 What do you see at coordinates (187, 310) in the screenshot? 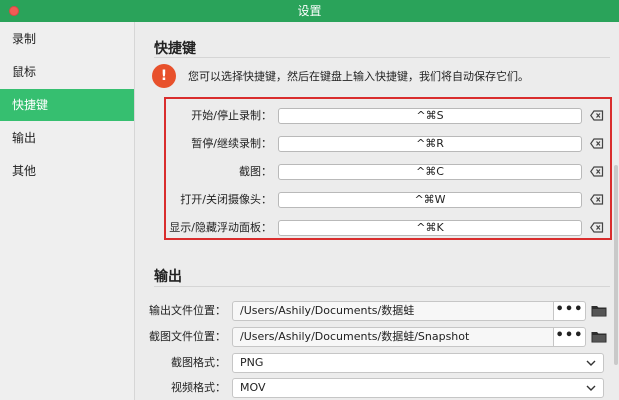
I see `output-file-location-label: 输出文件位置：` at bounding box center [187, 310].